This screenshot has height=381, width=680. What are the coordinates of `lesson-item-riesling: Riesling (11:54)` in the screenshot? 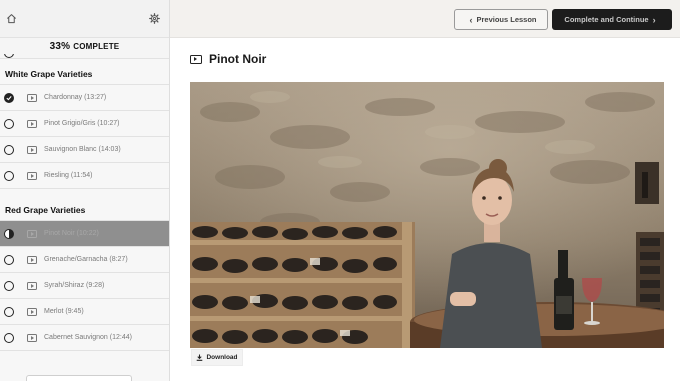 It's located at (84, 176).